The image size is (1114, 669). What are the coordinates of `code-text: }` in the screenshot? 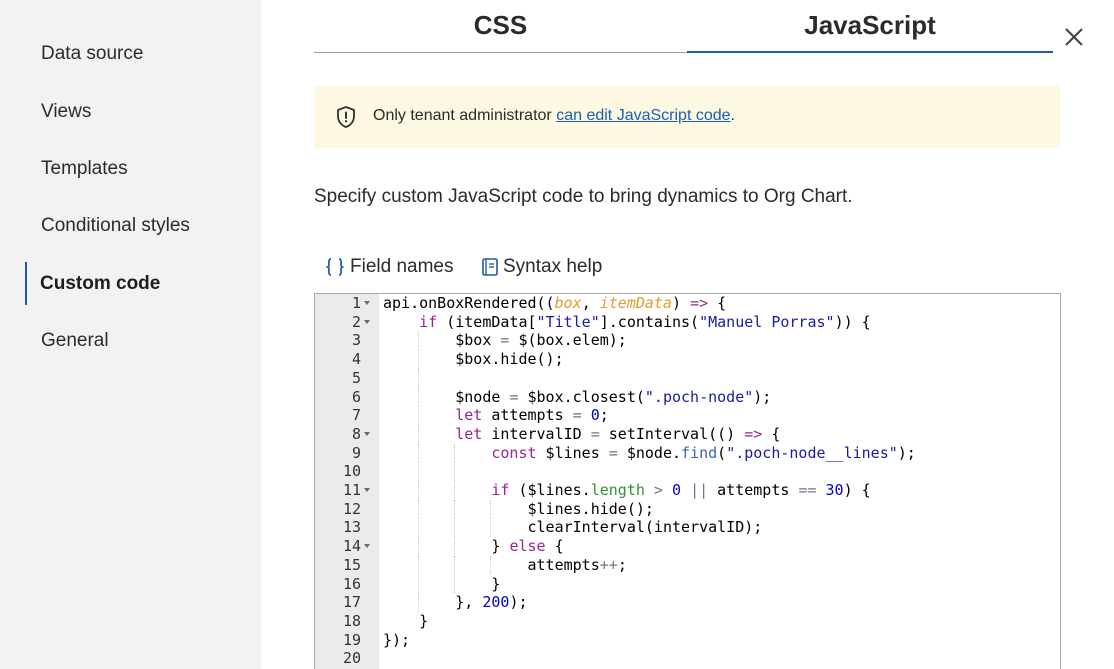 It's located at (406, 620).